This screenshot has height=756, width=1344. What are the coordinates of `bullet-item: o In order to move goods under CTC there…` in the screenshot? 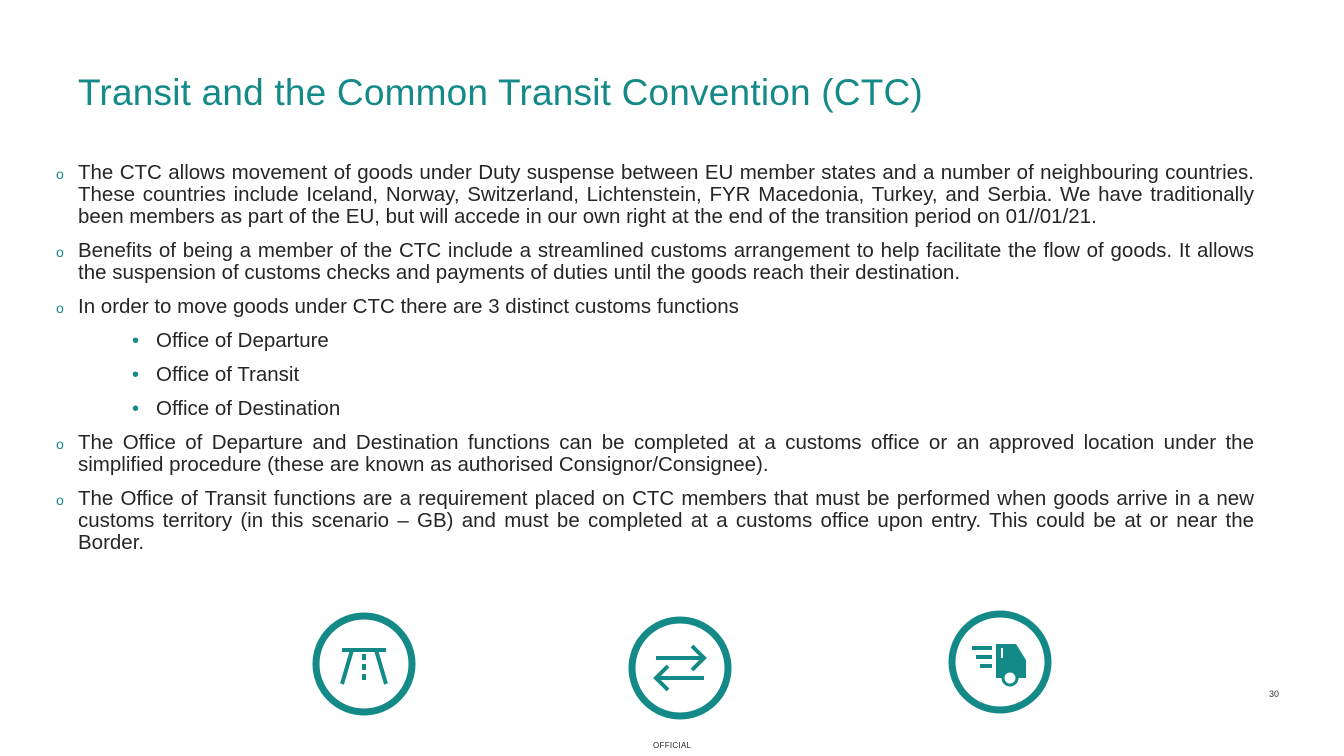 It's located at (655, 307).